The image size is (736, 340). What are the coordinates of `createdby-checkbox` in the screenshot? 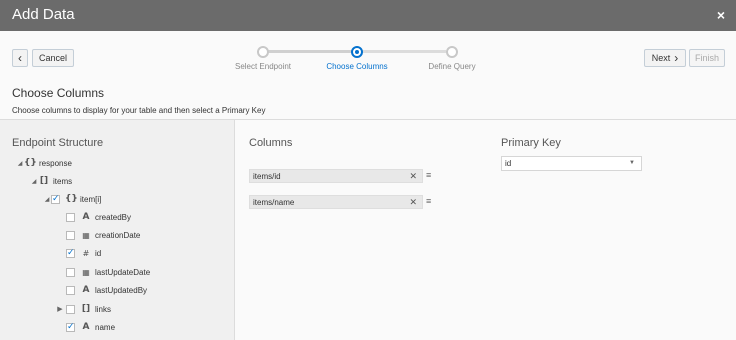 It's located at (70, 217).